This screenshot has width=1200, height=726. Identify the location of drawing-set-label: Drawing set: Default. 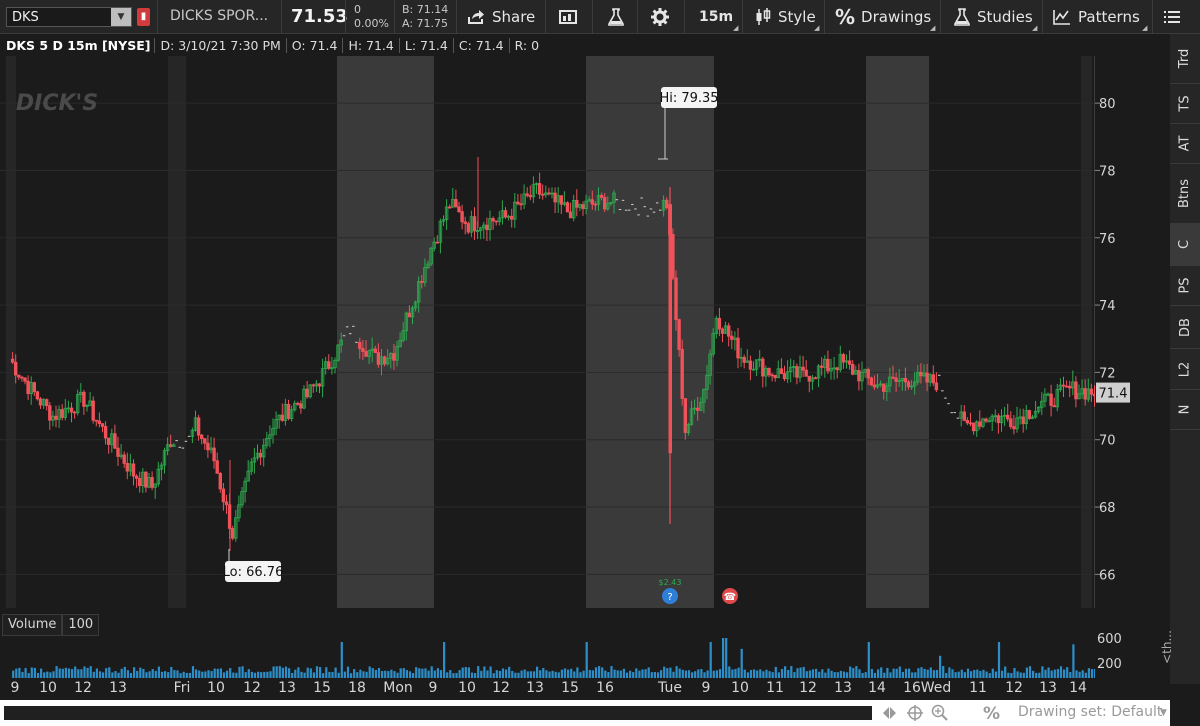
(1090, 712).